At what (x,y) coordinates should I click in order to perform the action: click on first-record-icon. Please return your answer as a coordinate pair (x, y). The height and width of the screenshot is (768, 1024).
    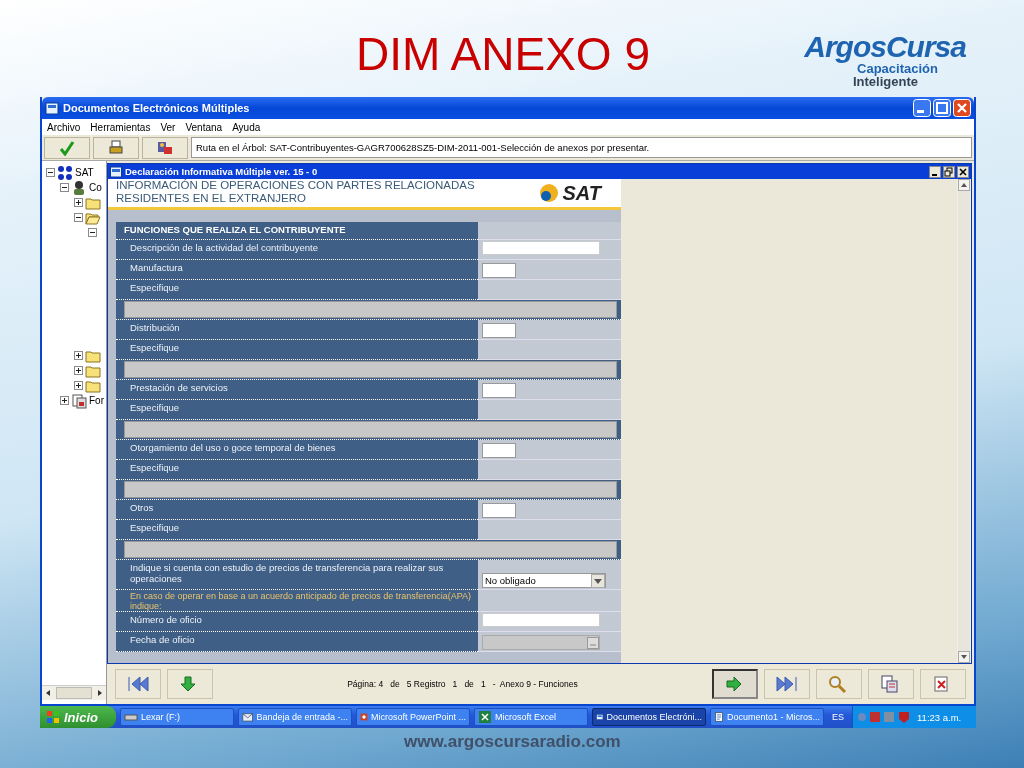
    Looking at the image, I should click on (138, 684).